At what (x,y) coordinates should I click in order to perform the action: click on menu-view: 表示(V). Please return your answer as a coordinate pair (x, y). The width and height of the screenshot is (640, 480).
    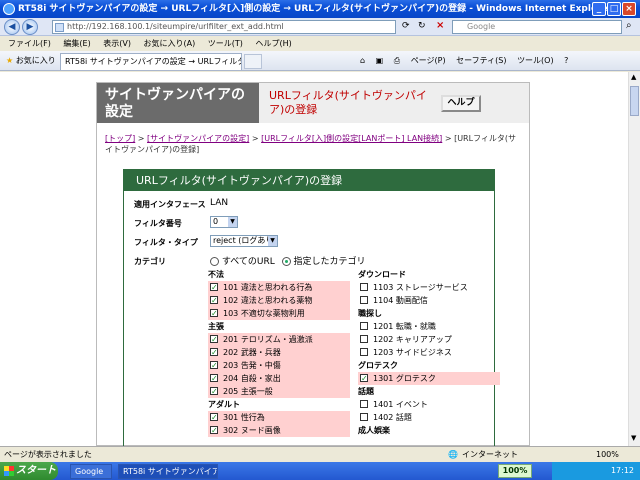
    Looking at the image, I should click on (117, 43).